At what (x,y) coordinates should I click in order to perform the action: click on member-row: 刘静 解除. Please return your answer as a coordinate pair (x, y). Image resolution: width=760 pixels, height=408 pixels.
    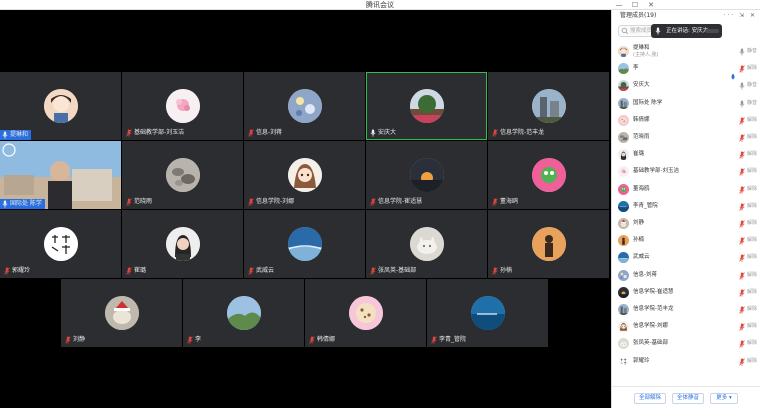
    Looking at the image, I should click on (686, 223).